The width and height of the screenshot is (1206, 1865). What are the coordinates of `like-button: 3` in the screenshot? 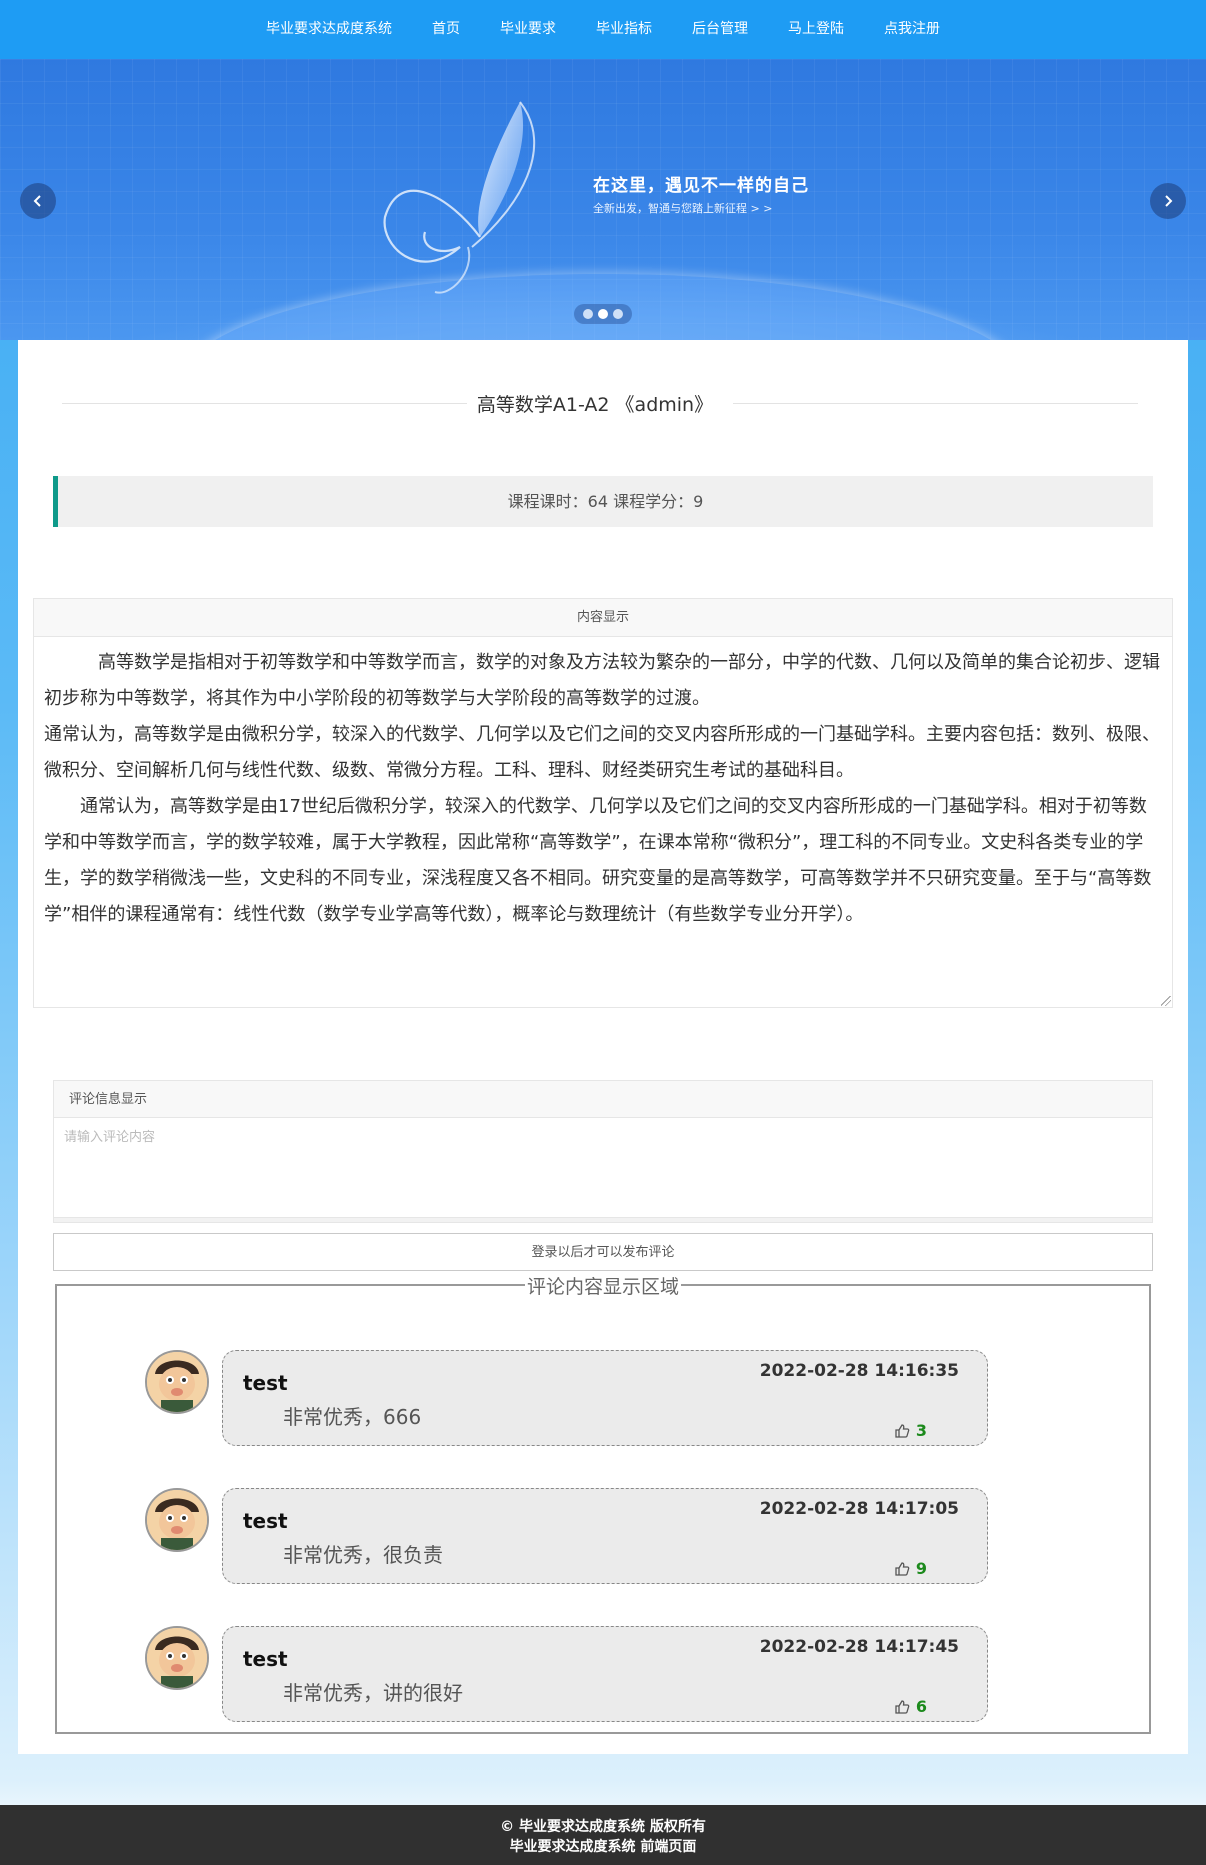 It's located at (910, 1430).